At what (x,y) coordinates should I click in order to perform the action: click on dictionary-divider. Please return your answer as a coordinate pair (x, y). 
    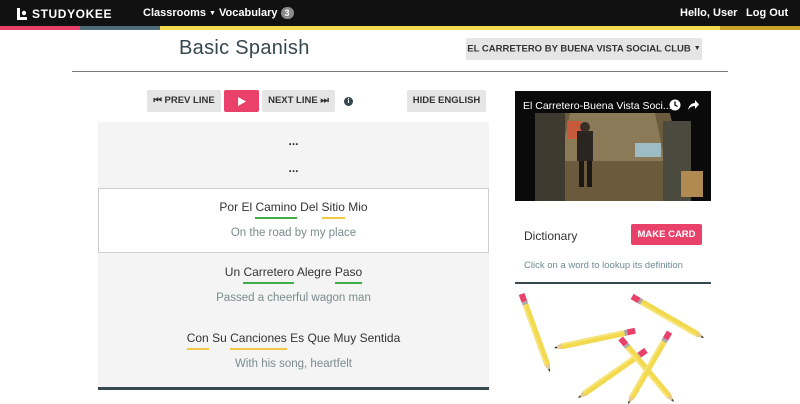
    Looking at the image, I should click on (613, 283).